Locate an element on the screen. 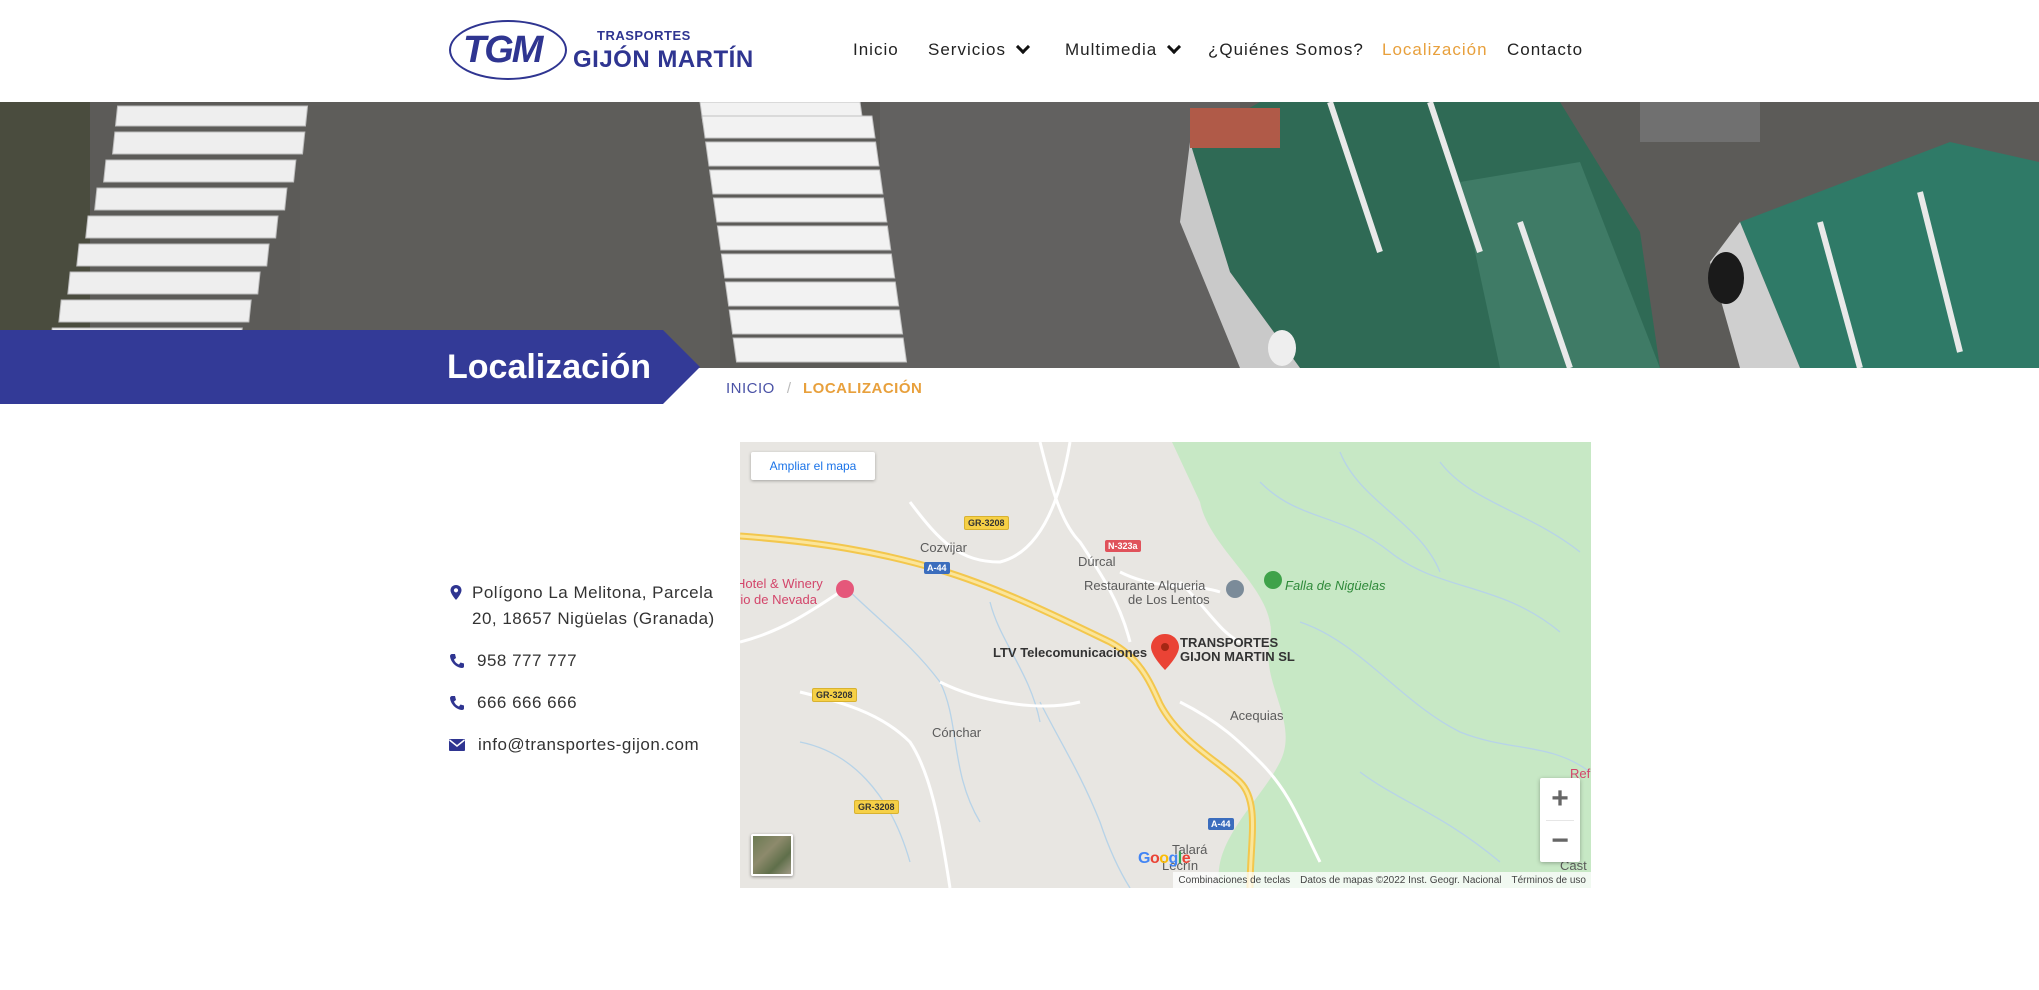 The height and width of the screenshot is (990, 2039). nav-item-quienes-somos: ¿Quiénes Somos? is located at coordinates (1286, 50).